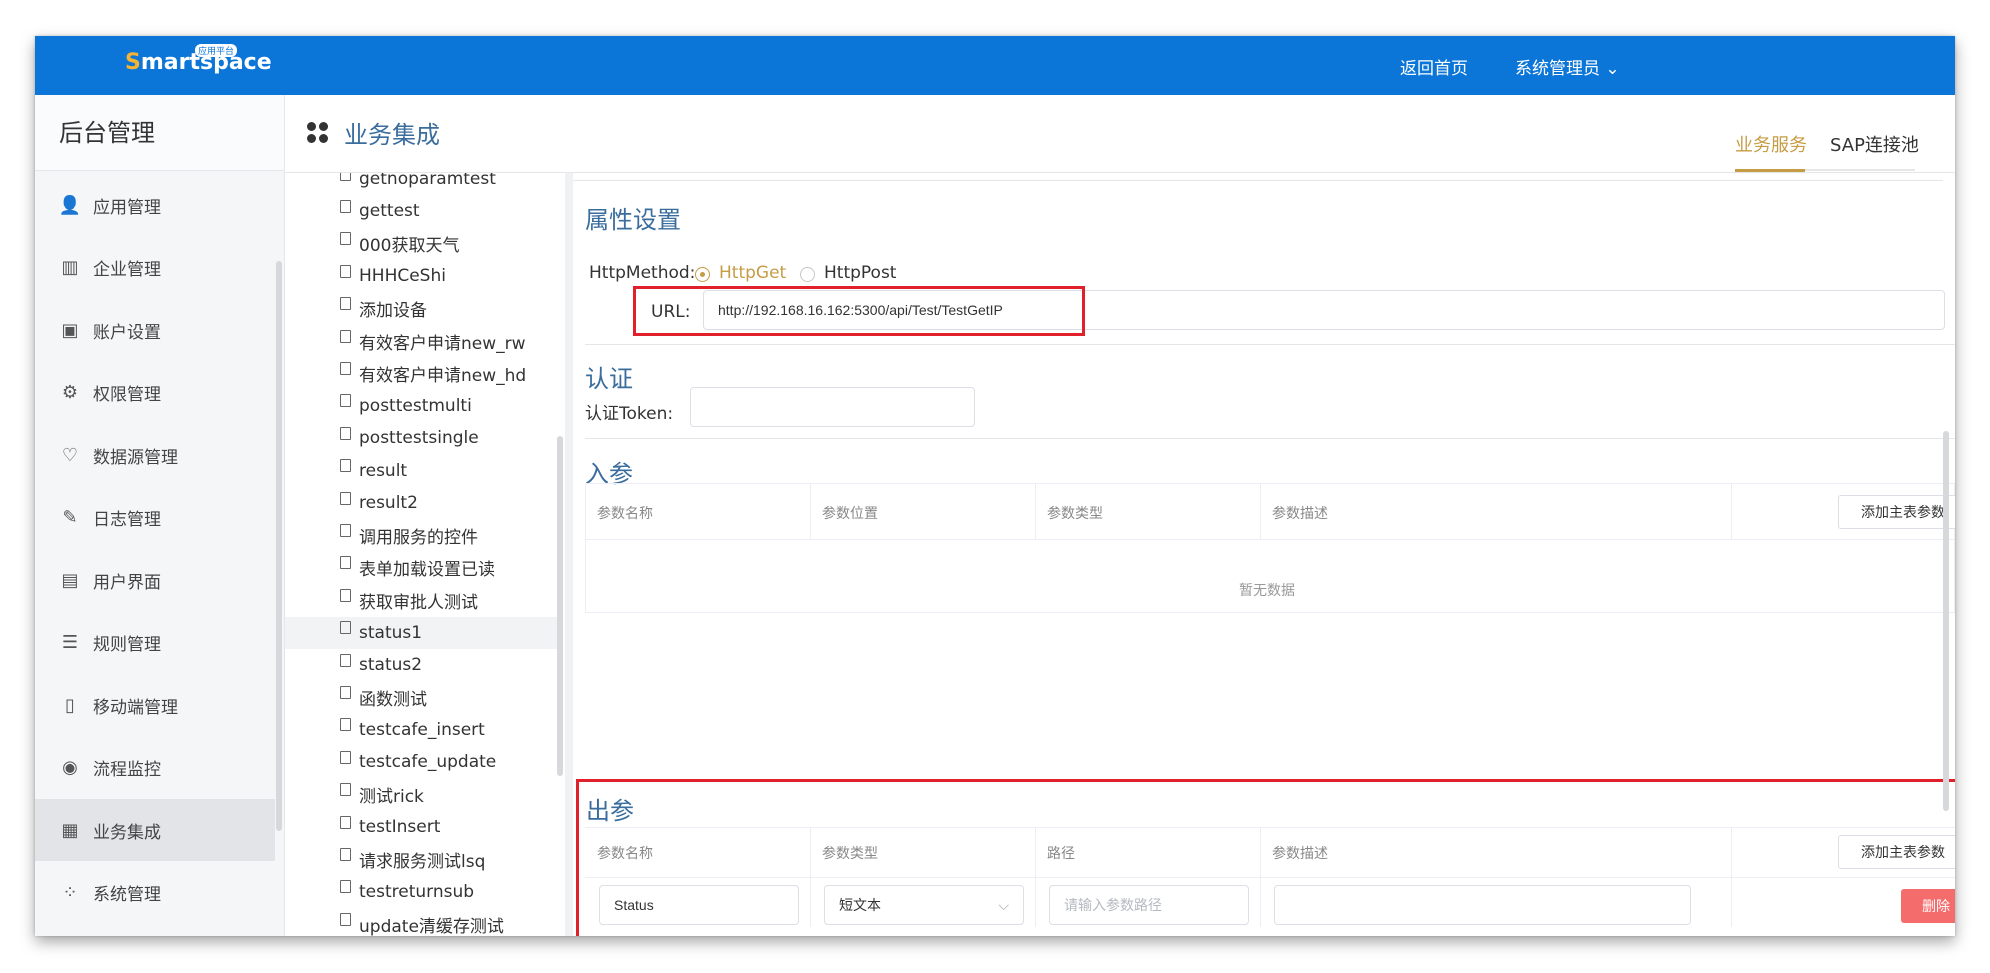  What do you see at coordinates (198, 59) in the screenshot?
I see `logo: Smartspace 应用平台` at bounding box center [198, 59].